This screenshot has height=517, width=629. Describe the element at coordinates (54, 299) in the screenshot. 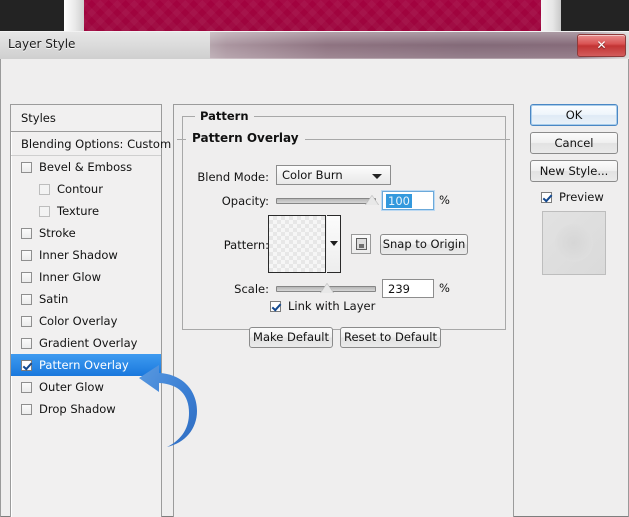

I see `style-item-label: Satin` at that location.